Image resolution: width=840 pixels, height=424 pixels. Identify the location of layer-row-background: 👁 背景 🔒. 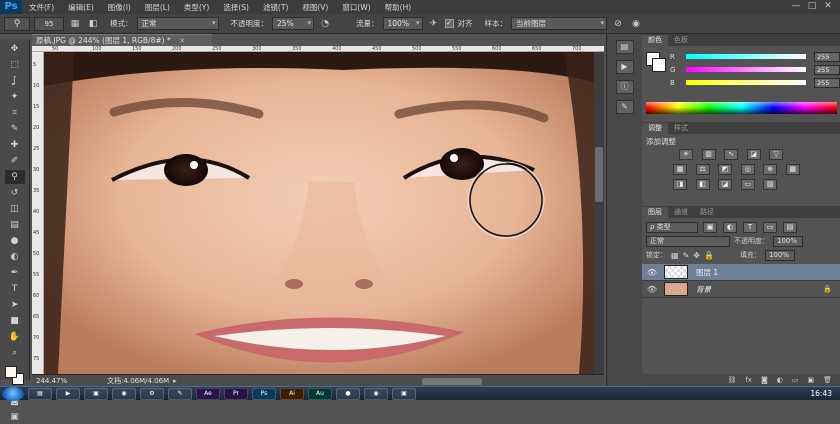
(741, 289).